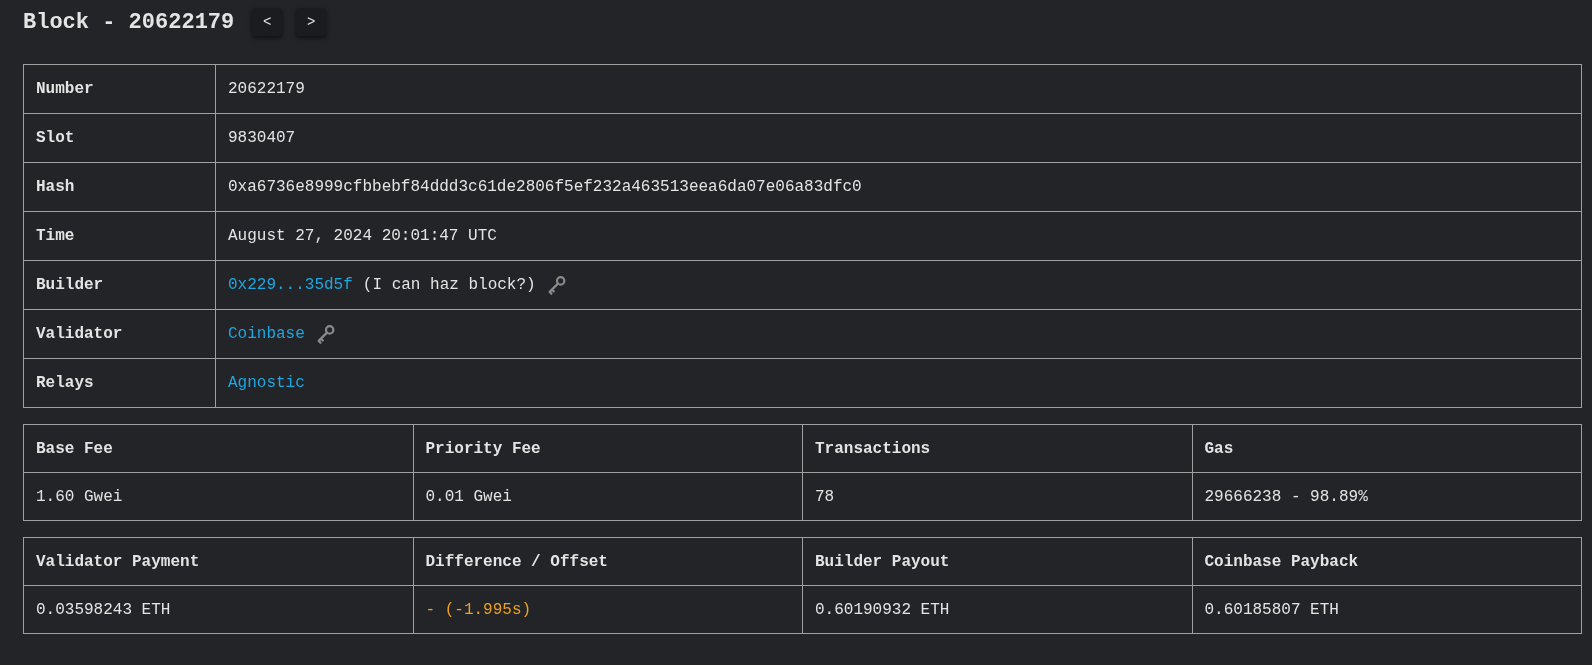 This screenshot has width=1592, height=665. Describe the element at coordinates (267, 22) in the screenshot. I see `previous-block-button: <` at that location.